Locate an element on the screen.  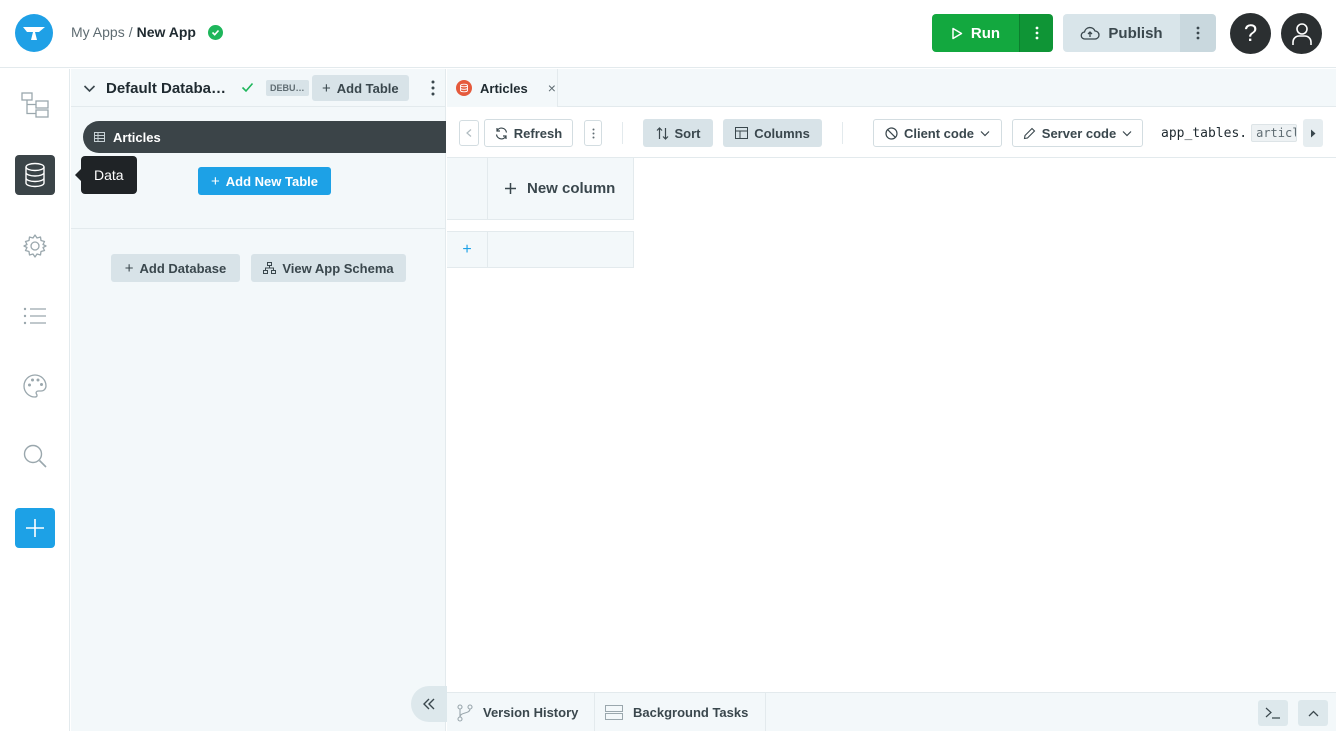
tab-articles: Articles × is located at coordinates (502, 88).